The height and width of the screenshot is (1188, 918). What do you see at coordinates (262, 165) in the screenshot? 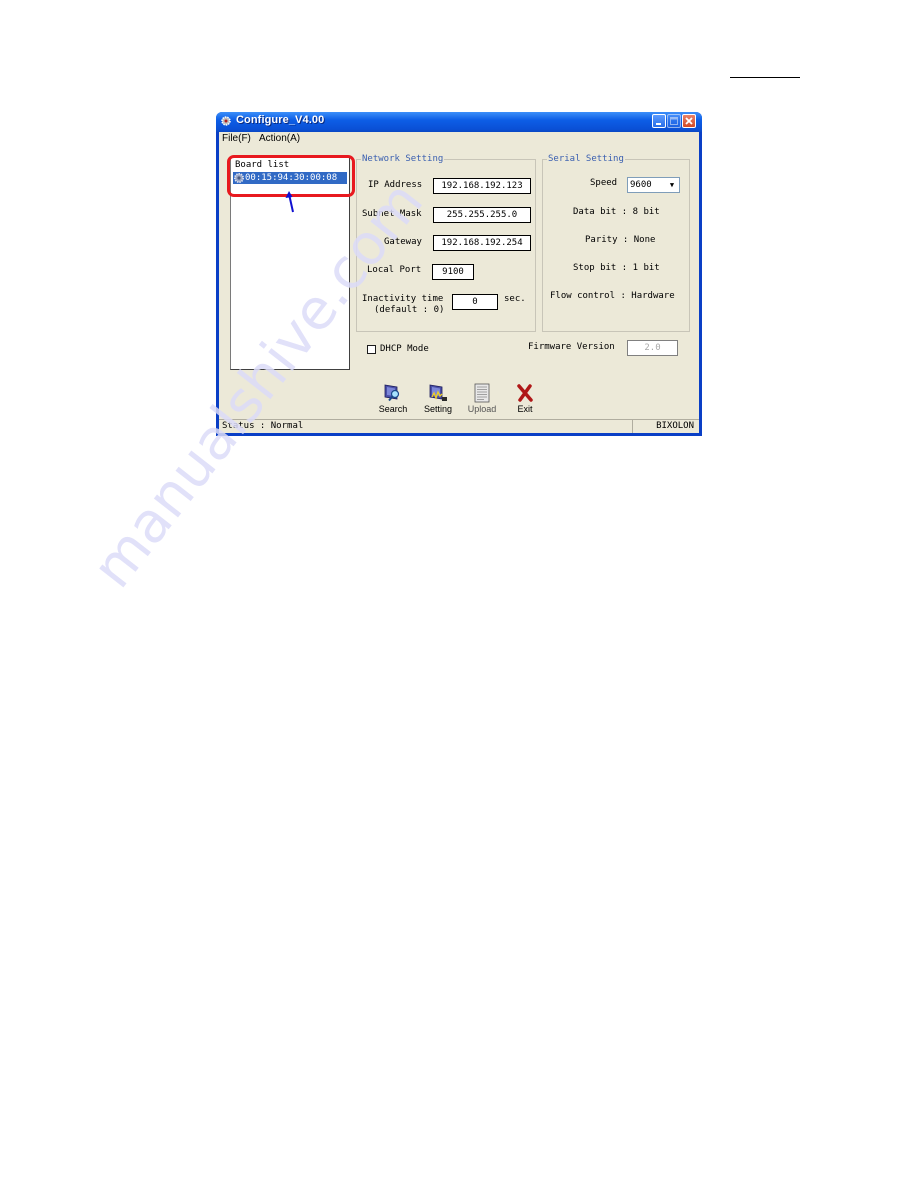
I see `board-list-title: Board list` at bounding box center [262, 165].